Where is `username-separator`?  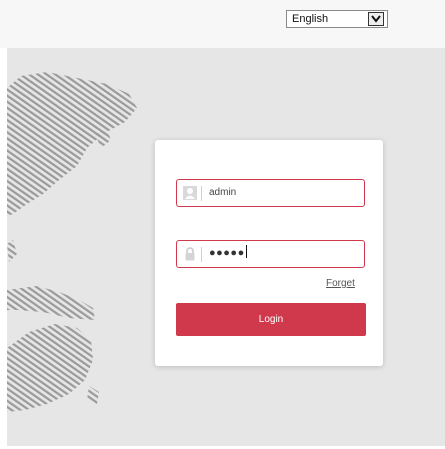
username-separator is located at coordinates (201, 193).